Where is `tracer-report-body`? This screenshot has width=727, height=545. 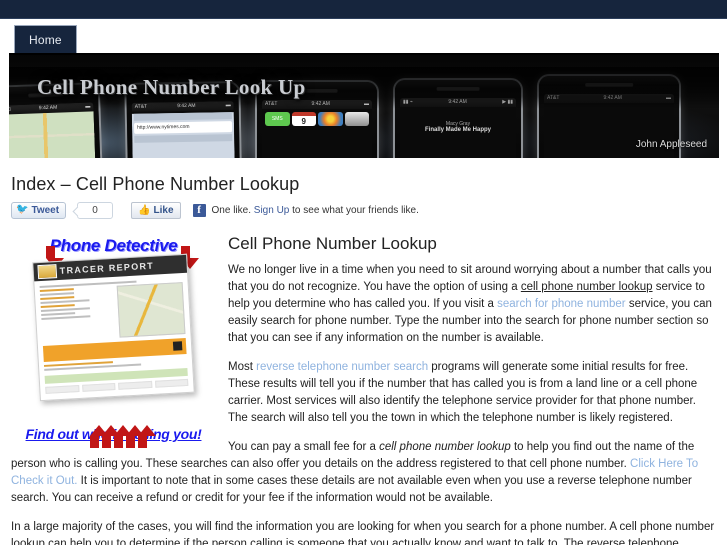 tracer-report-body is located at coordinates (113, 336).